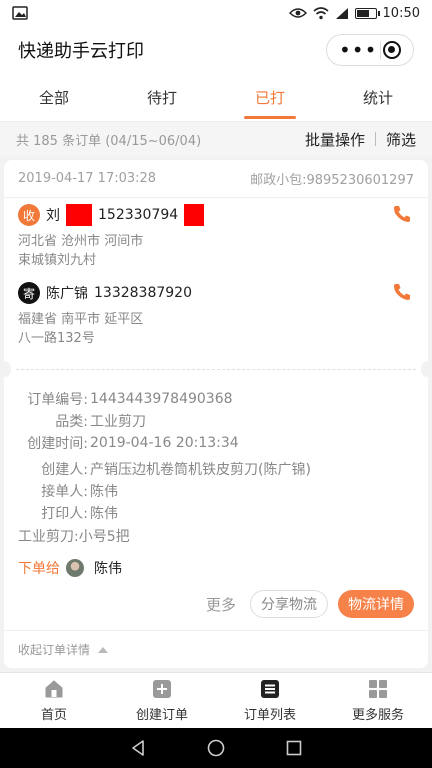 Image resolution: width=432 pixels, height=768 pixels. I want to click on image-notification-icon, so click(20, 13).